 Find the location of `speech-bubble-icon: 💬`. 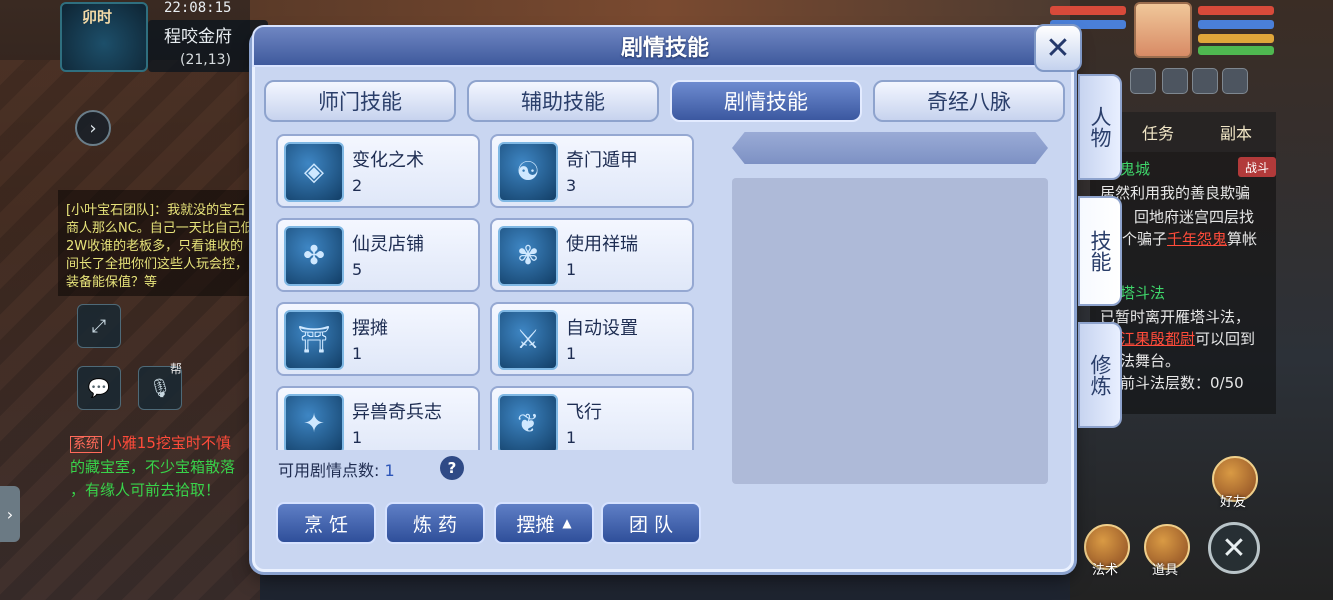

speech-bubble-icon: 💬 is located at coordinates (99, 388).